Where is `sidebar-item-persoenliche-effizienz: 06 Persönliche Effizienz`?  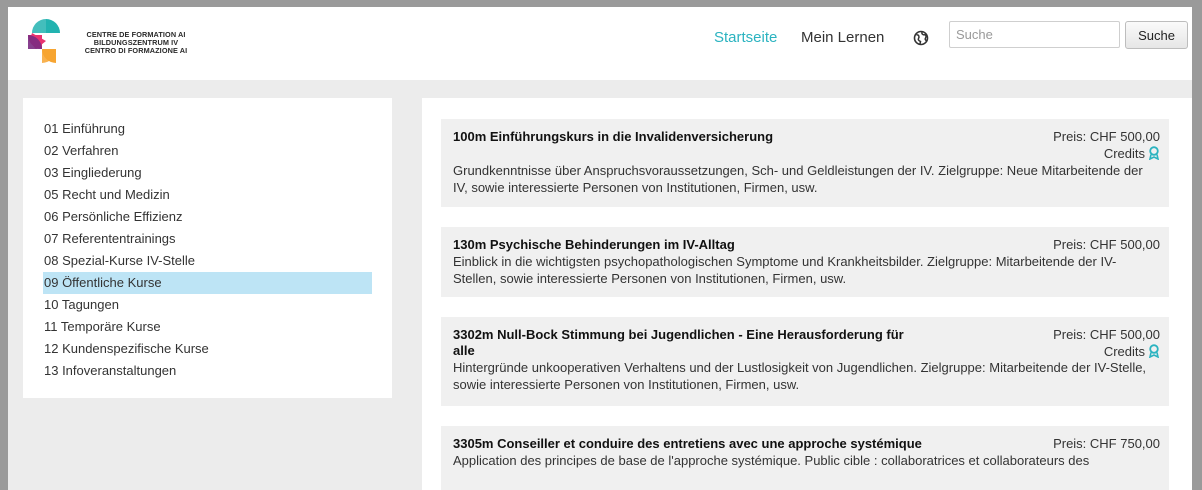 sidebar-item-persoenliche-effizienz: 06 Persönliche Effizienz is located at coordinates (207, 217).